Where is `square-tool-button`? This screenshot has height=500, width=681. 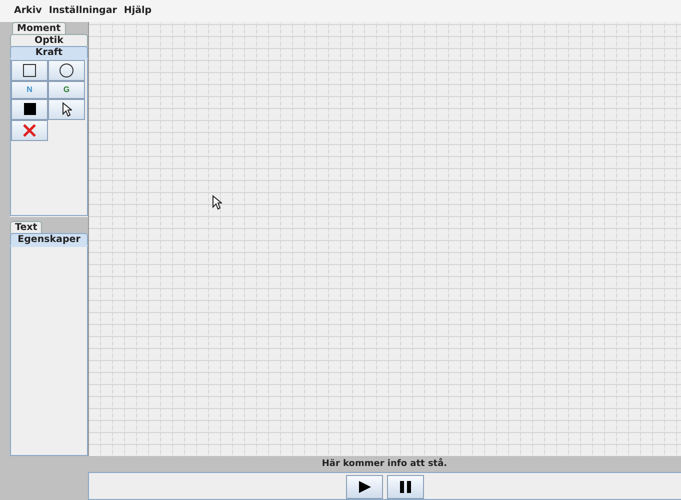 square-tool-button is located at coordinates (29, 70).